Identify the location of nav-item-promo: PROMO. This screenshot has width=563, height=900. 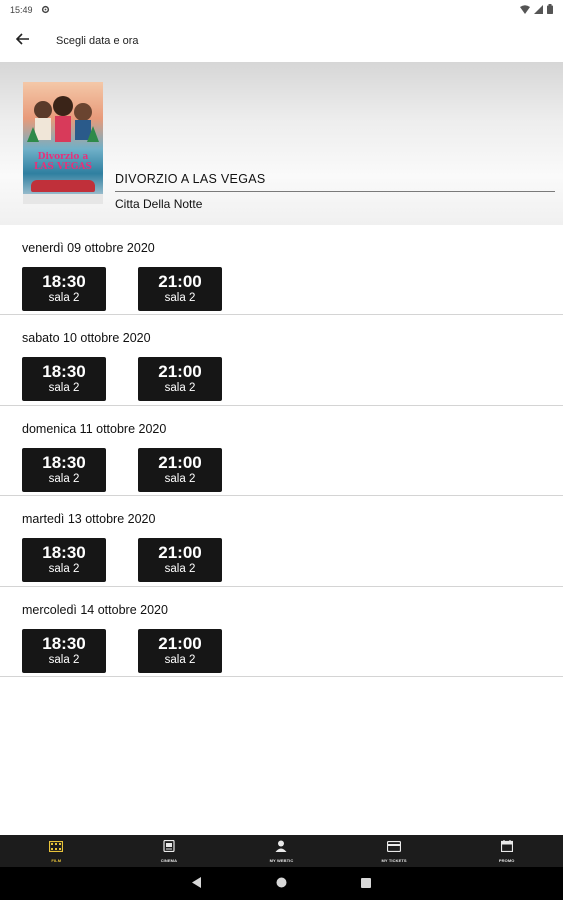
(506, 851).